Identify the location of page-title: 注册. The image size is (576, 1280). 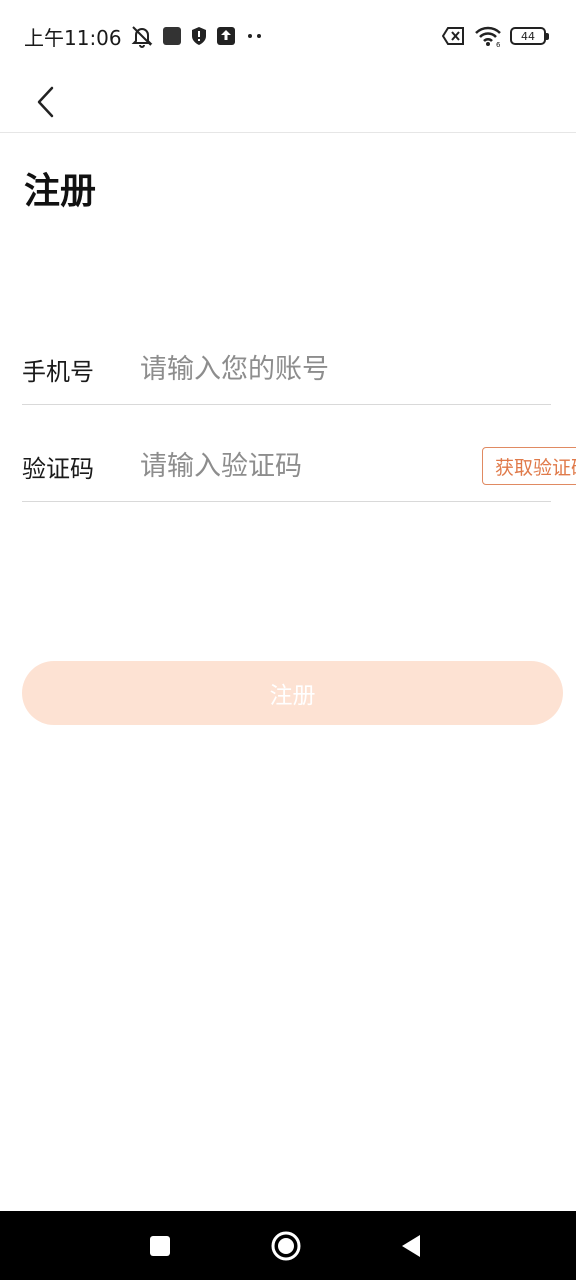
(60, 191).